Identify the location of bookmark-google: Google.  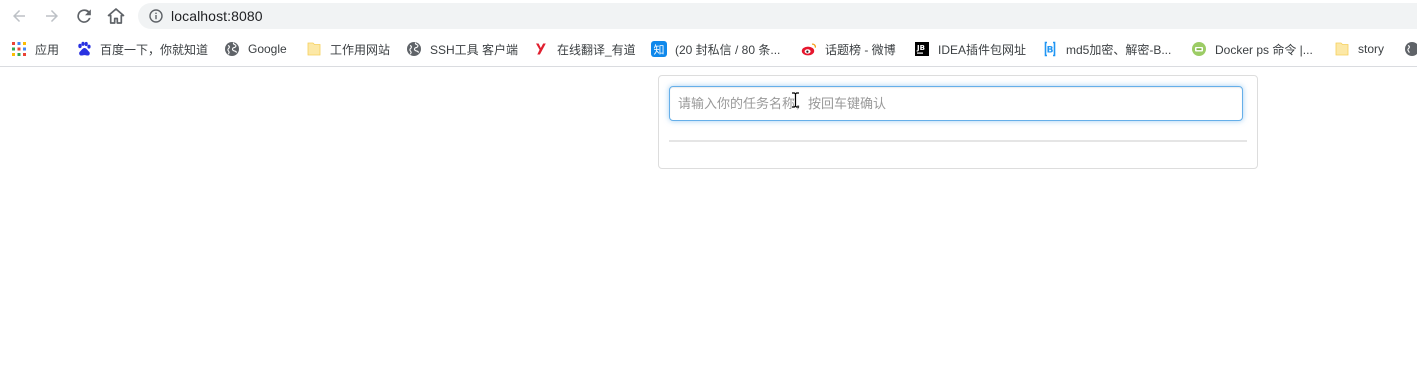
(255, 49).